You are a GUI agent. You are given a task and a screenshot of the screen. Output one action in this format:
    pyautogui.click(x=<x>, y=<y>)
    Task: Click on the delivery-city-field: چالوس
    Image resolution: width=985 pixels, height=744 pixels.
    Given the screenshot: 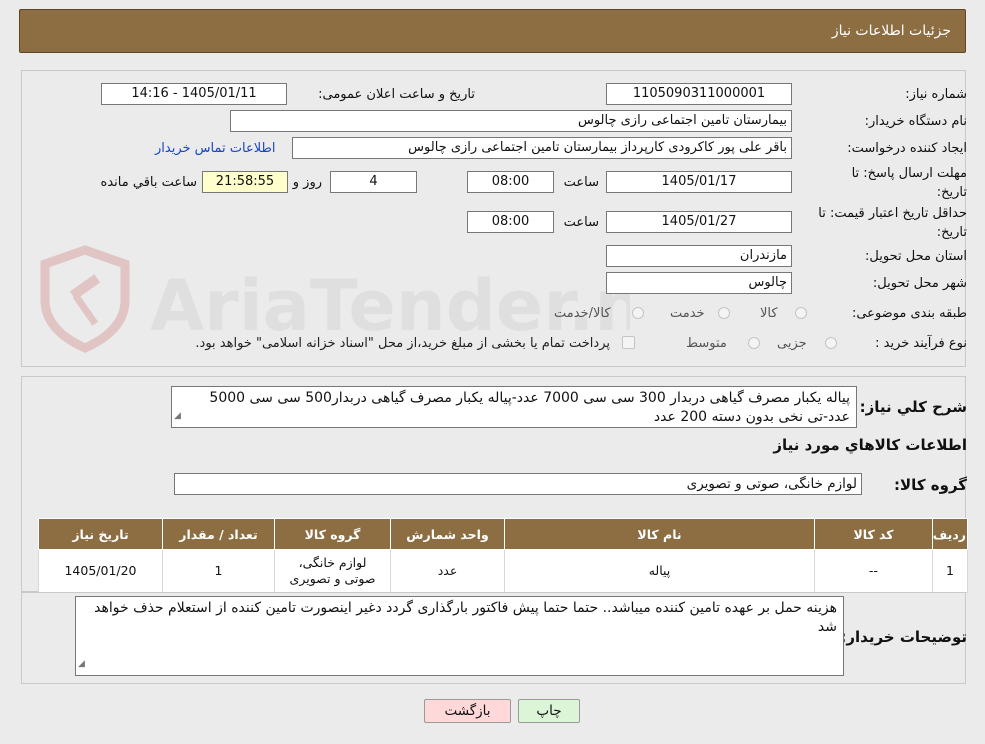 What is the action you would take?
    pyautogui.click(x=699, y=283)
    